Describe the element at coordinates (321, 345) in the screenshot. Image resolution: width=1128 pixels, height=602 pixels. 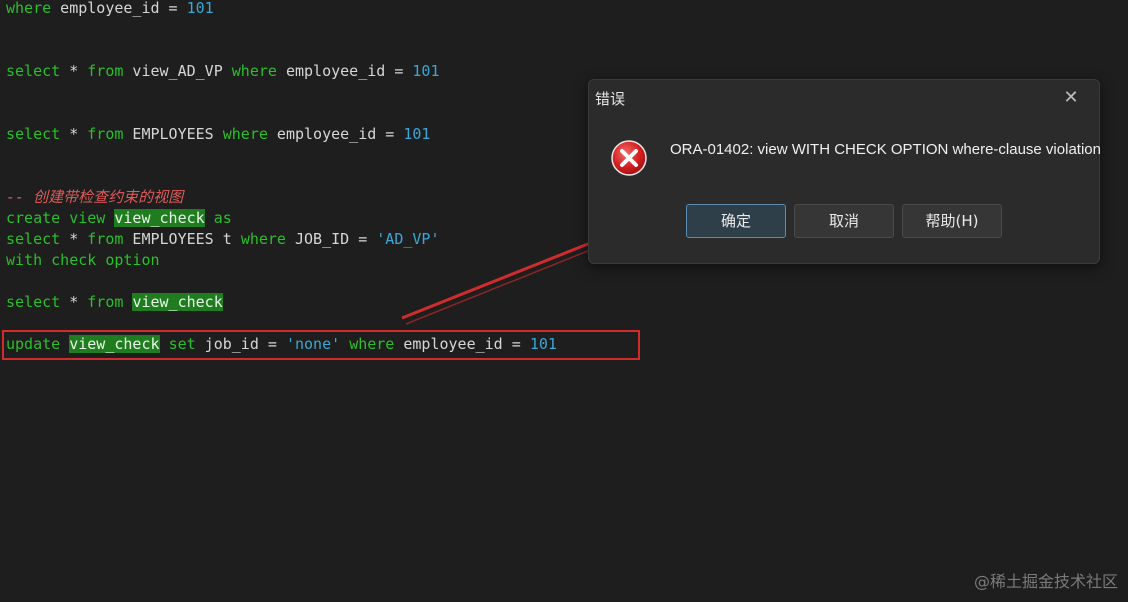
I see `annotation-highlight-box` at that location.